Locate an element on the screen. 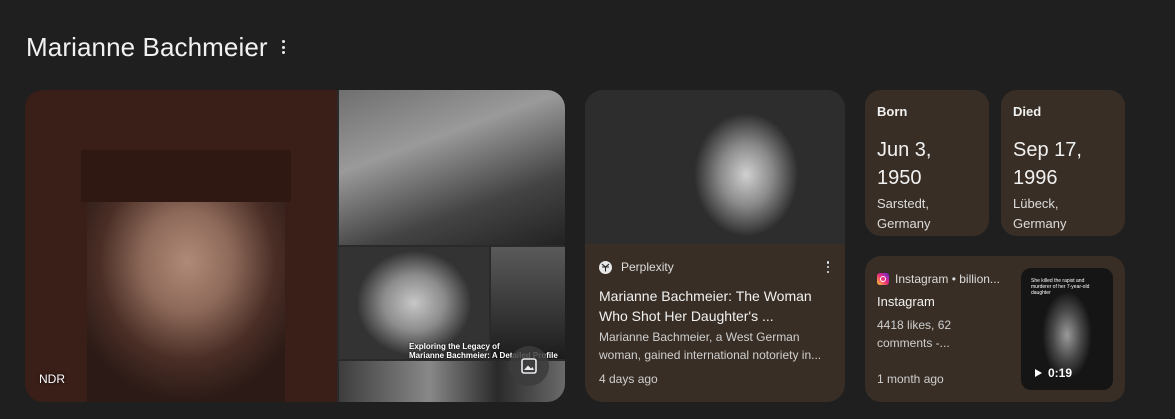  article-source-row: Perplexity is located at coordinates (715, 267).